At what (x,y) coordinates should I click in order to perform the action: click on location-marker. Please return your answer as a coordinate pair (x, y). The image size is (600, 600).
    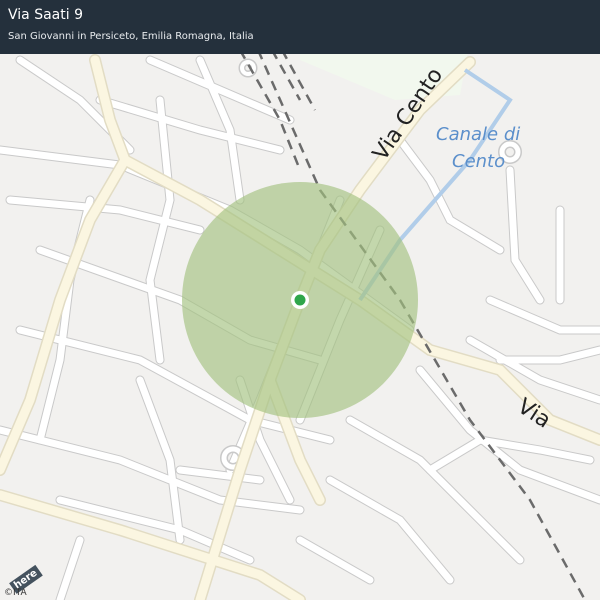
    Looking at the image, I should click on (300, 300).